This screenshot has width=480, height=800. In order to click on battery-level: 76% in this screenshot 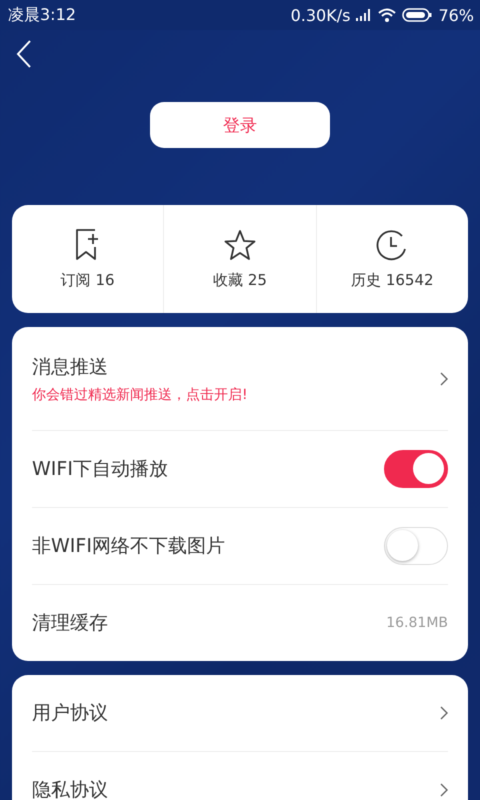, I will do `click(456, 15)`.